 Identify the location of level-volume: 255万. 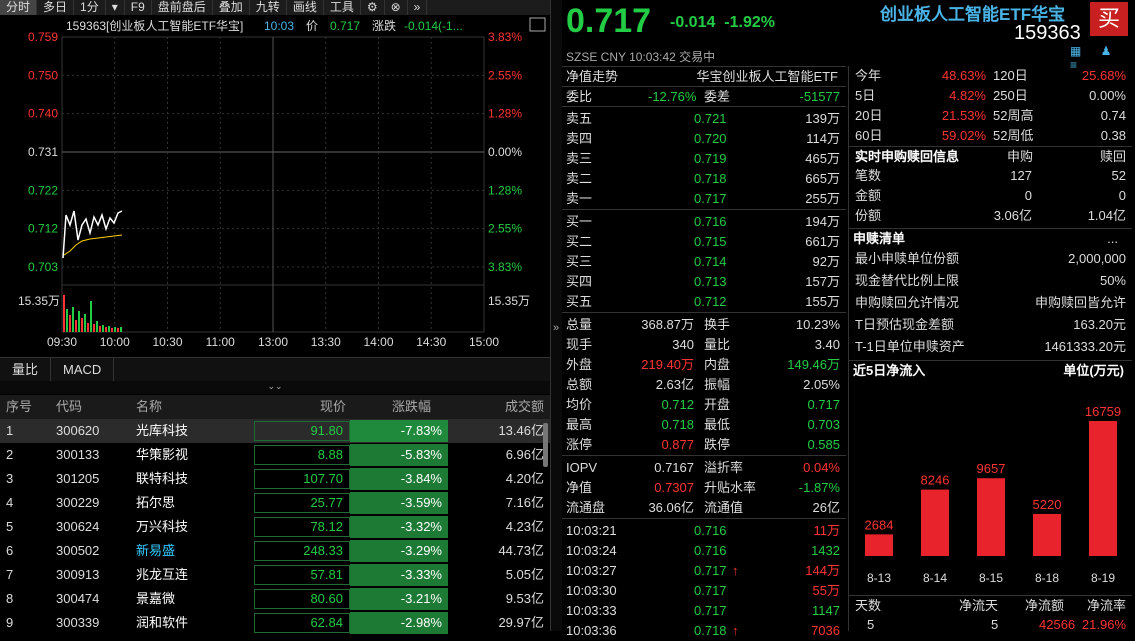
(822, 199).